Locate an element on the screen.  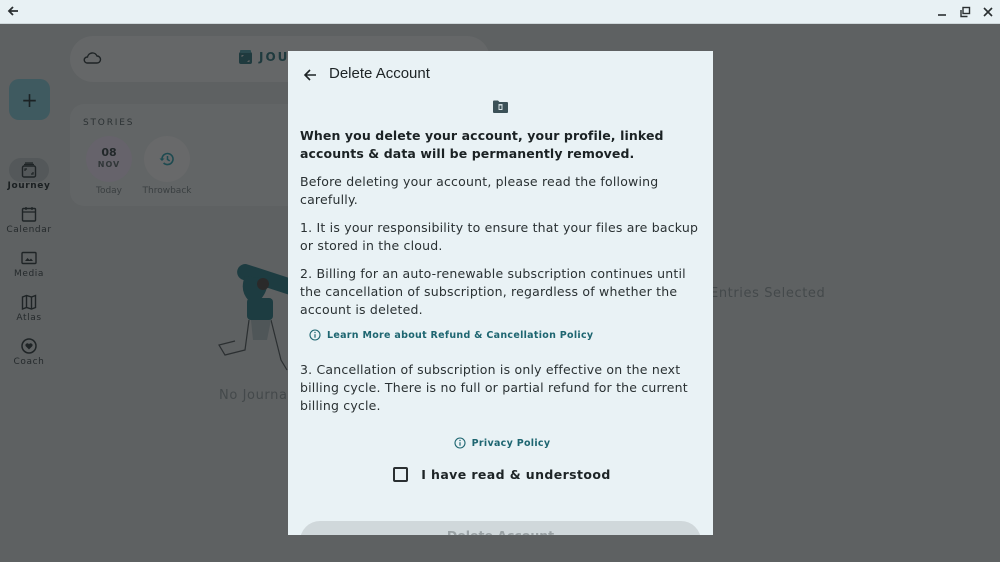
stories-title: STORIES is located at coordinates (109, 123).